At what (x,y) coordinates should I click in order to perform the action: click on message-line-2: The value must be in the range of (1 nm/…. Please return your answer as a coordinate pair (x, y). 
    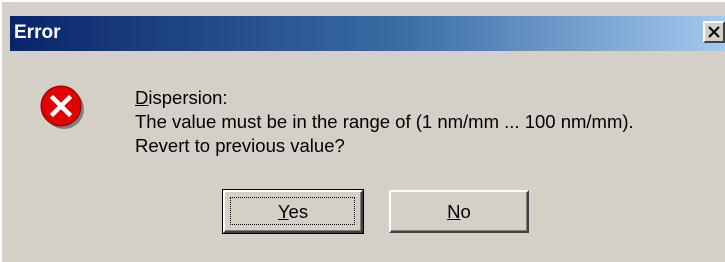
    Looking at the image, I should click on (384, 121).